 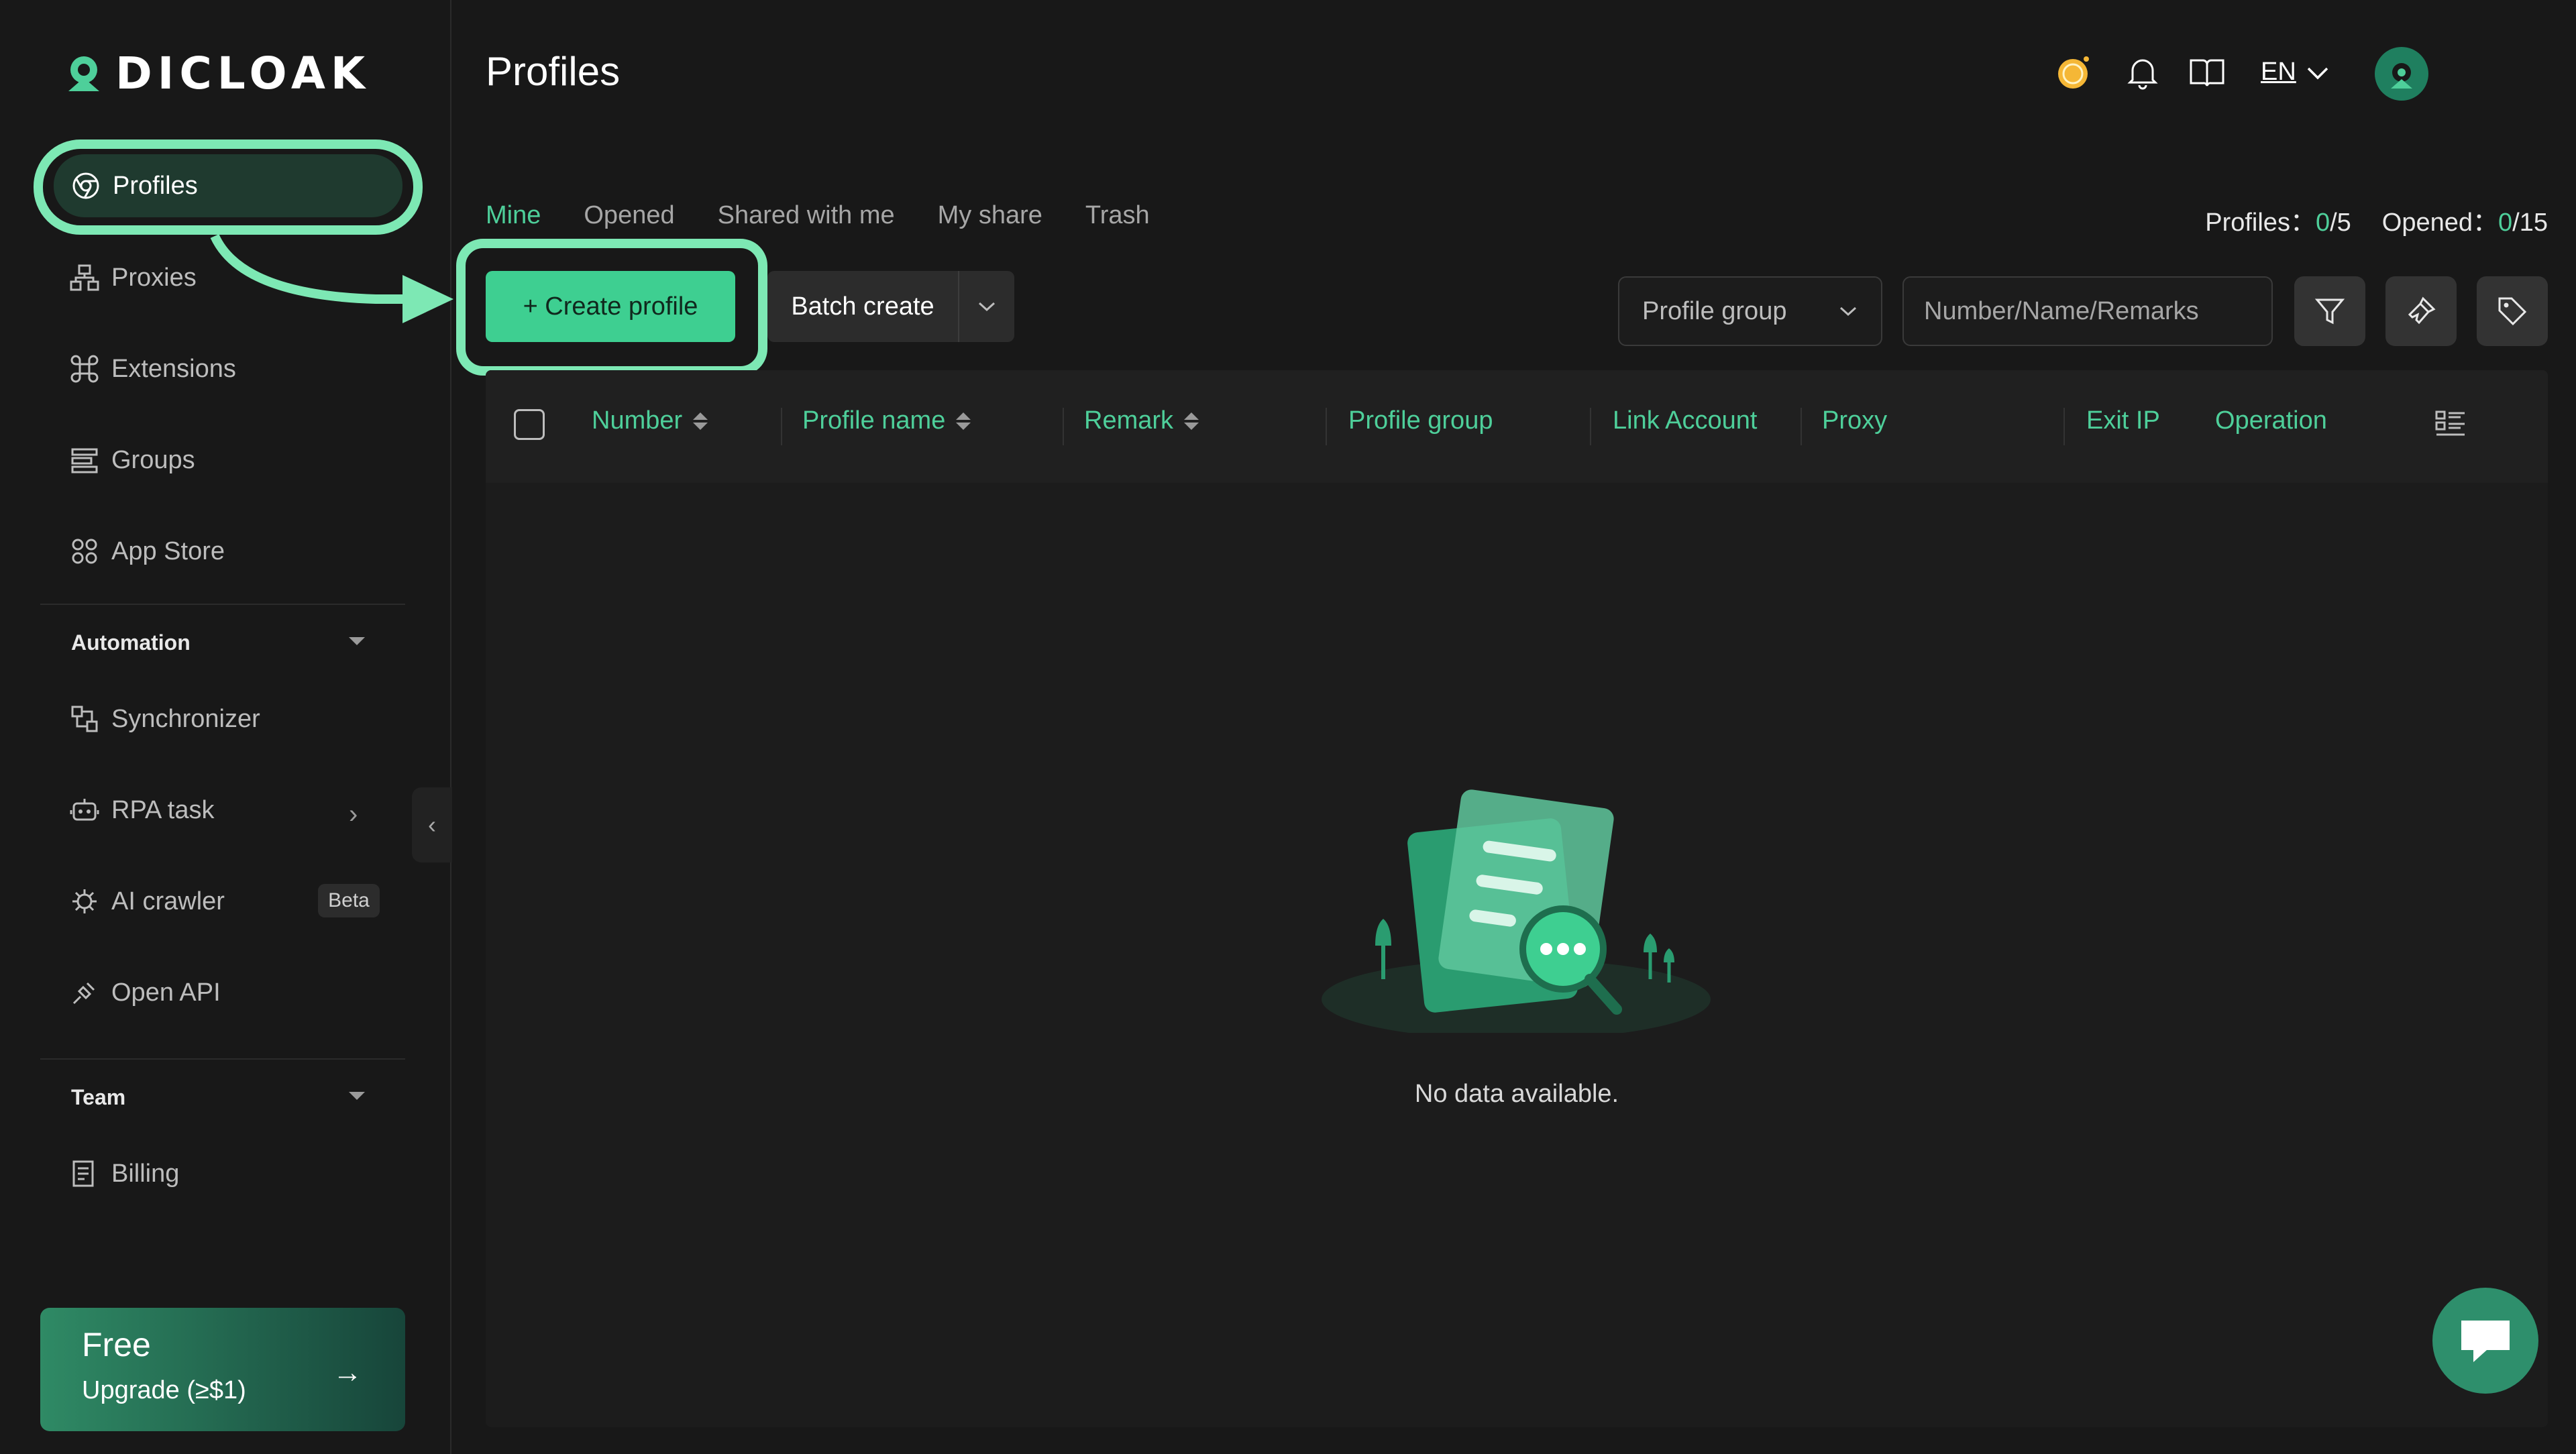 I want to click on section-heading-automation: Automation, so click(x=131, y=642).